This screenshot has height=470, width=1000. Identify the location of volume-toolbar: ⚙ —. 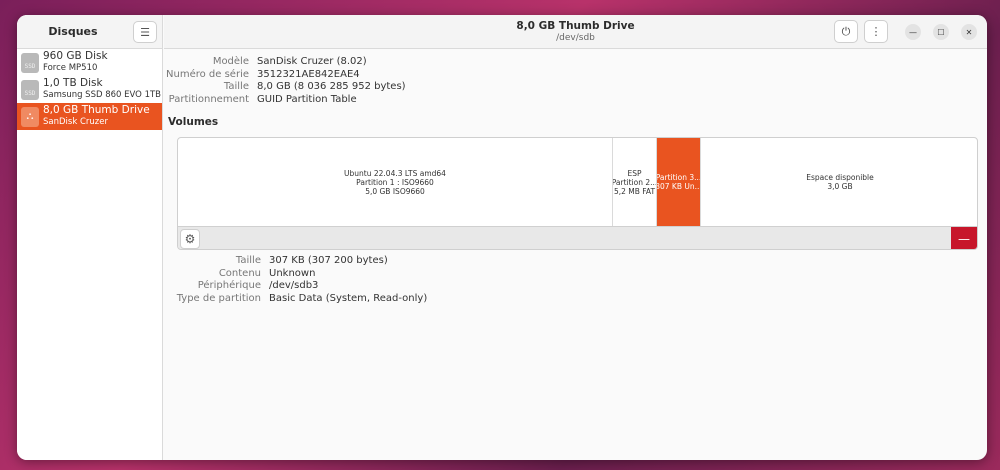
(577, 237).